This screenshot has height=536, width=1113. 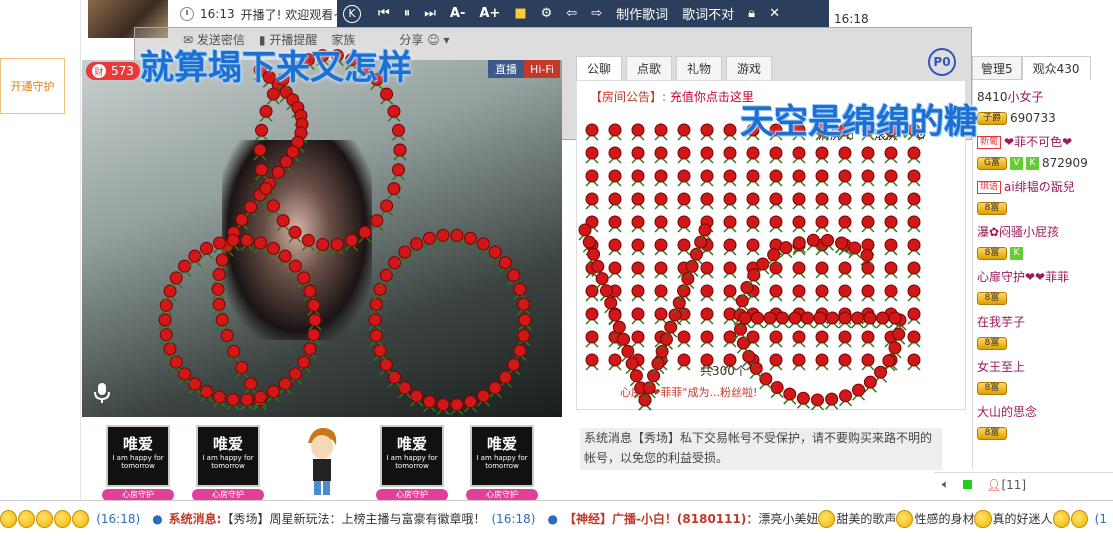 I want to click on fan-badge: 财 573, so click(x=113, y=71).